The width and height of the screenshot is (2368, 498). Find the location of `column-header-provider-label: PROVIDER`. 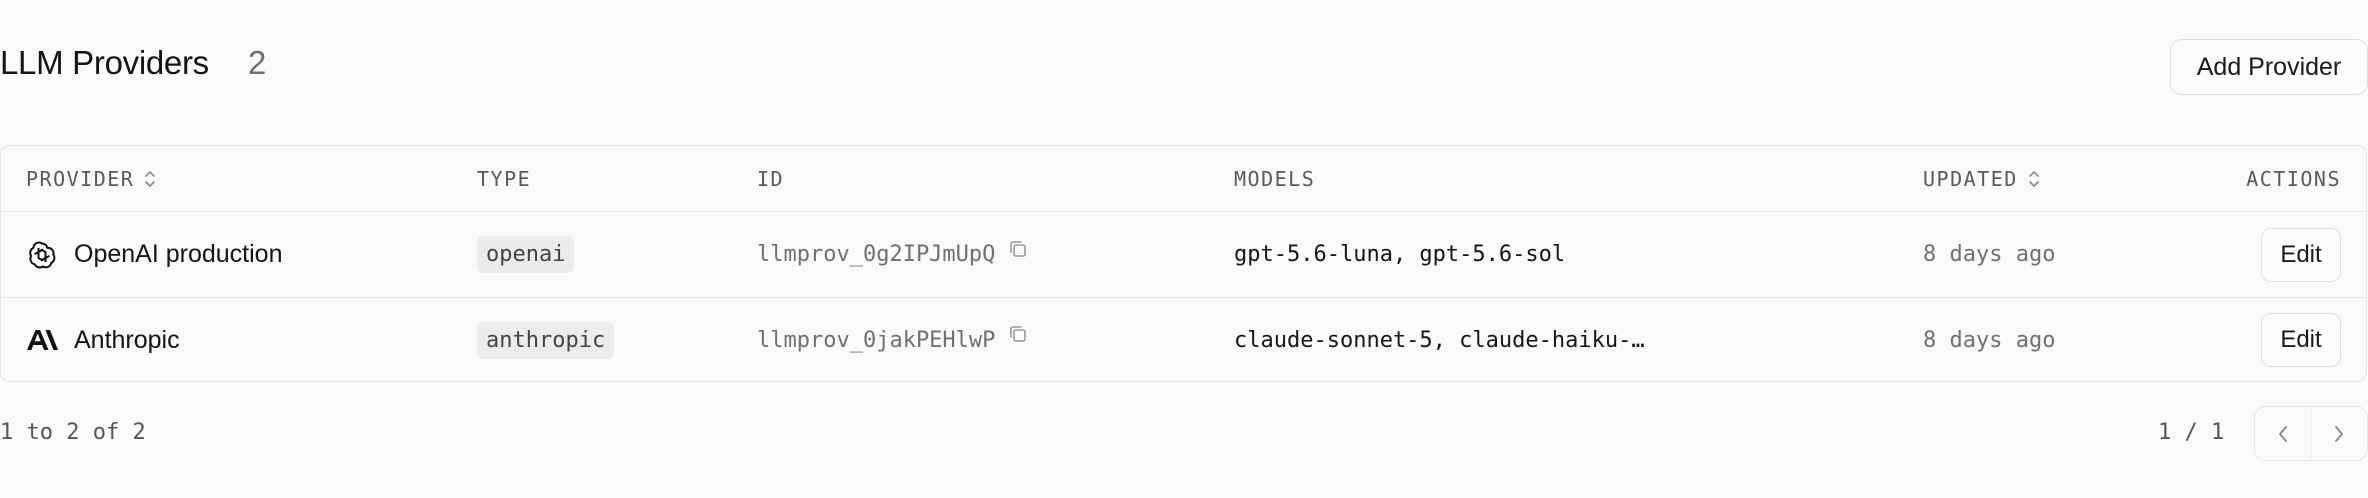

column-header-provider-label: PROVIDER is located at coordinates (80, 178).